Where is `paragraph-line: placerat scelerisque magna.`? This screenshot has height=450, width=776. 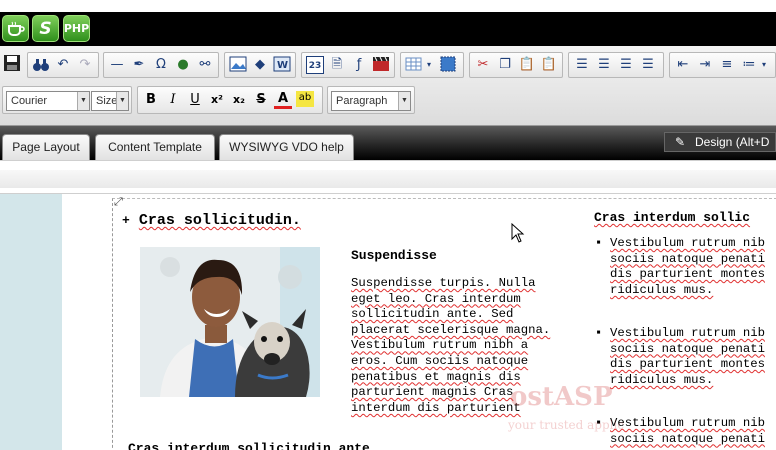
paragraph-line: placerat scelerisque magna. is located at coordinates (451, 329).